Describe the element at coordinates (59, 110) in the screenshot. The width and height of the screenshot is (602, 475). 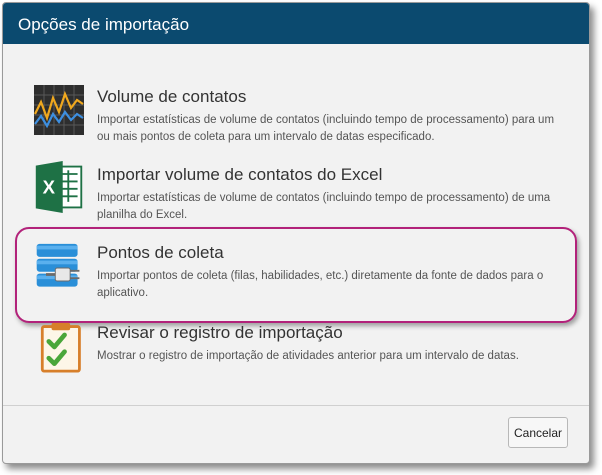
I see `chart-icon` at that location.